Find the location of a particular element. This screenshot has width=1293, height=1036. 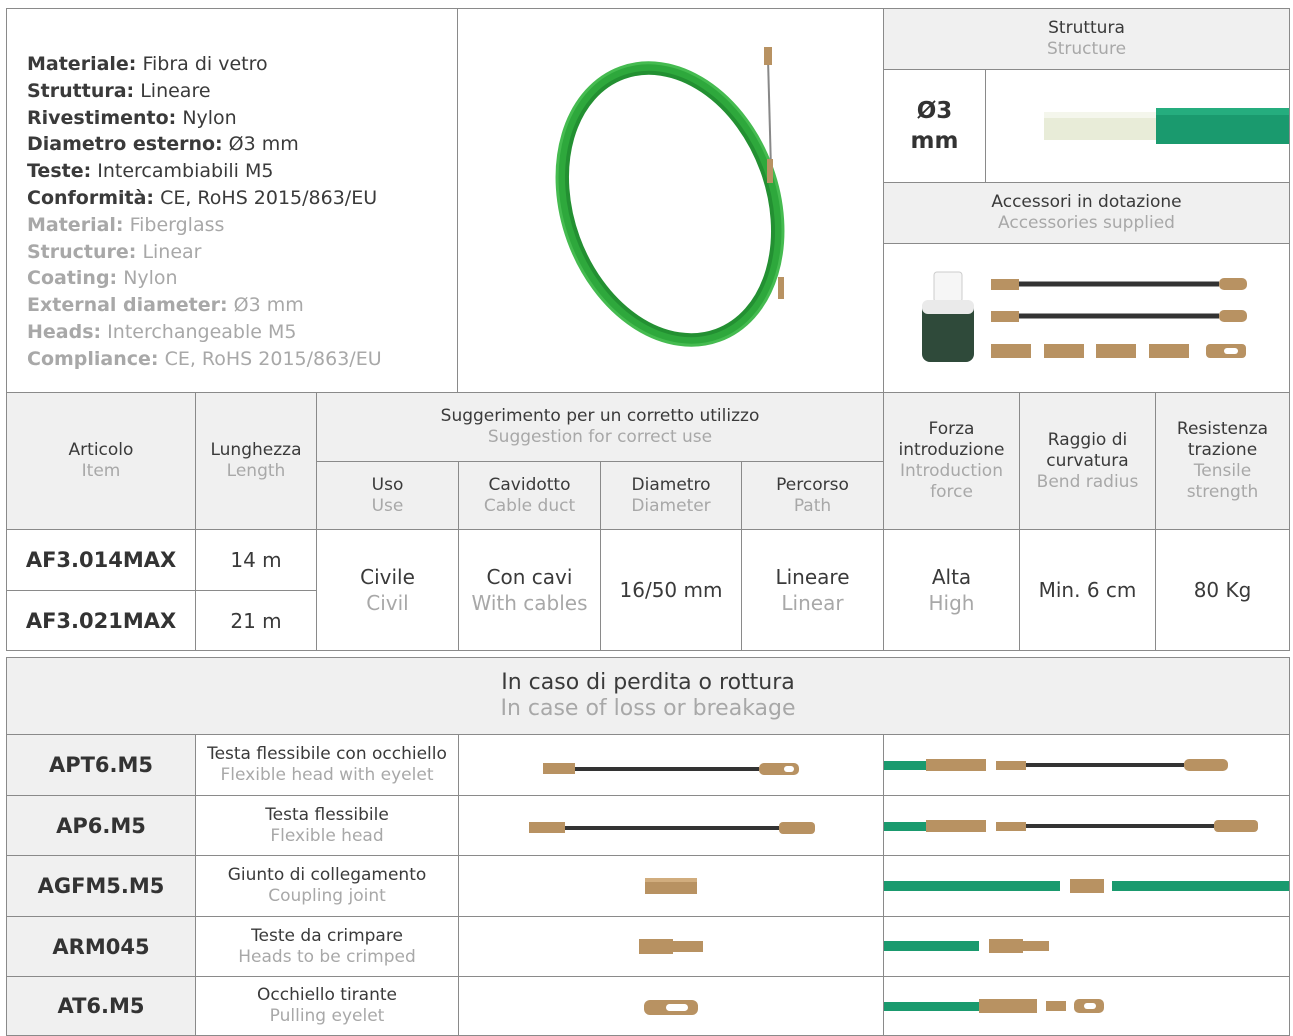

loss-title-en: In case of loss or breakage is located at coordinates (648, 708).